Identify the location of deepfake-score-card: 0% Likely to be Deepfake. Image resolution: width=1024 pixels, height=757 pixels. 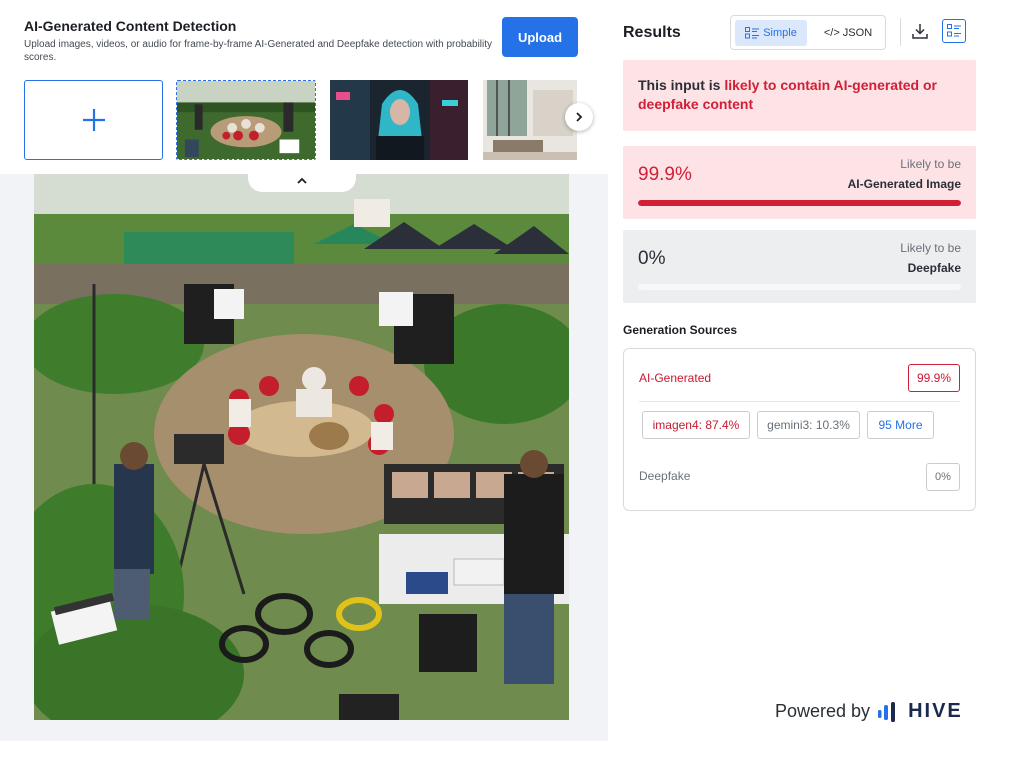
(799, 266).